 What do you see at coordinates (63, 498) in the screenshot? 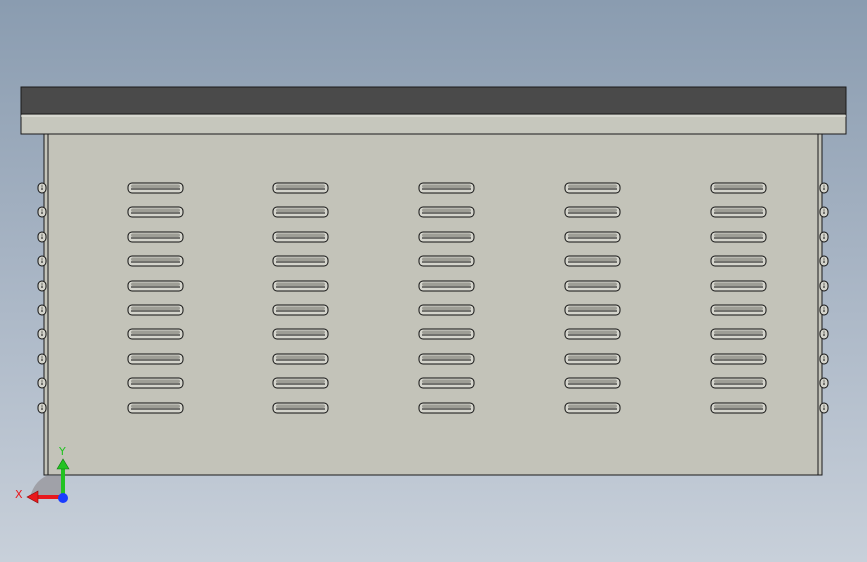
I see `z-axis-dot` at bounding box center [63, 498].